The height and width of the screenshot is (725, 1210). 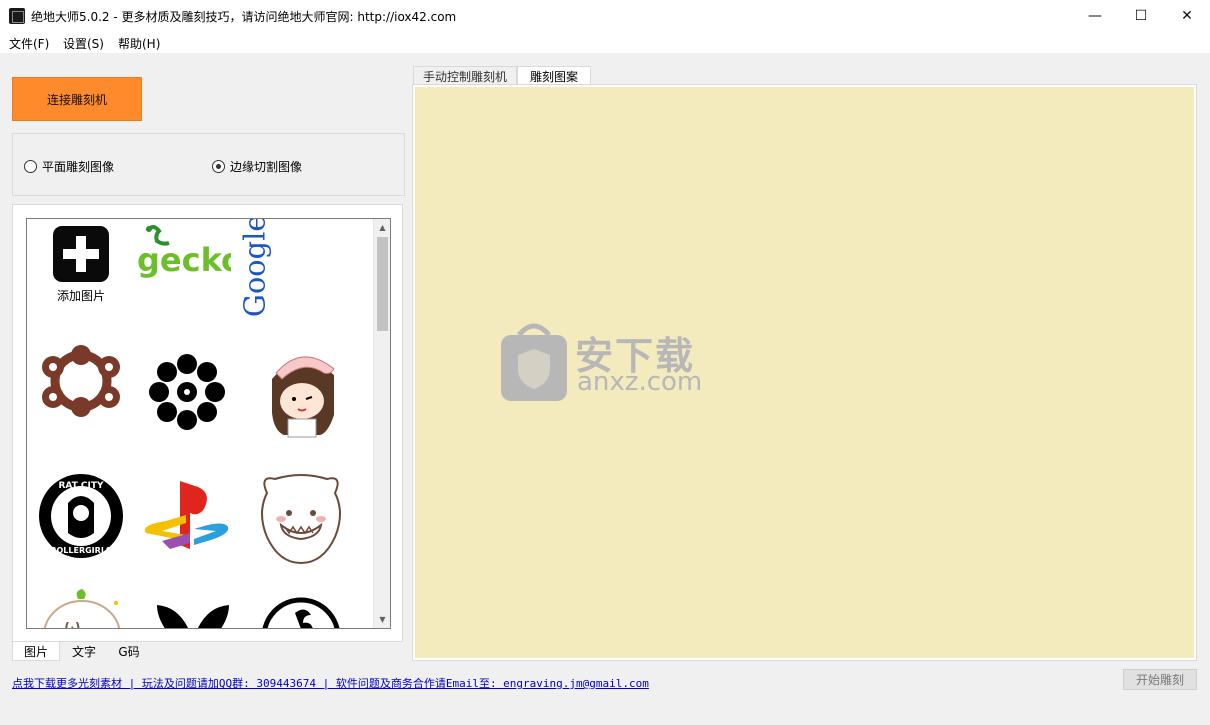 What do you see at coordinates (77, 99) in the screenshot?
I see `connect-engraver-button: 连接雕刻机` at bounding box center [77, 99].